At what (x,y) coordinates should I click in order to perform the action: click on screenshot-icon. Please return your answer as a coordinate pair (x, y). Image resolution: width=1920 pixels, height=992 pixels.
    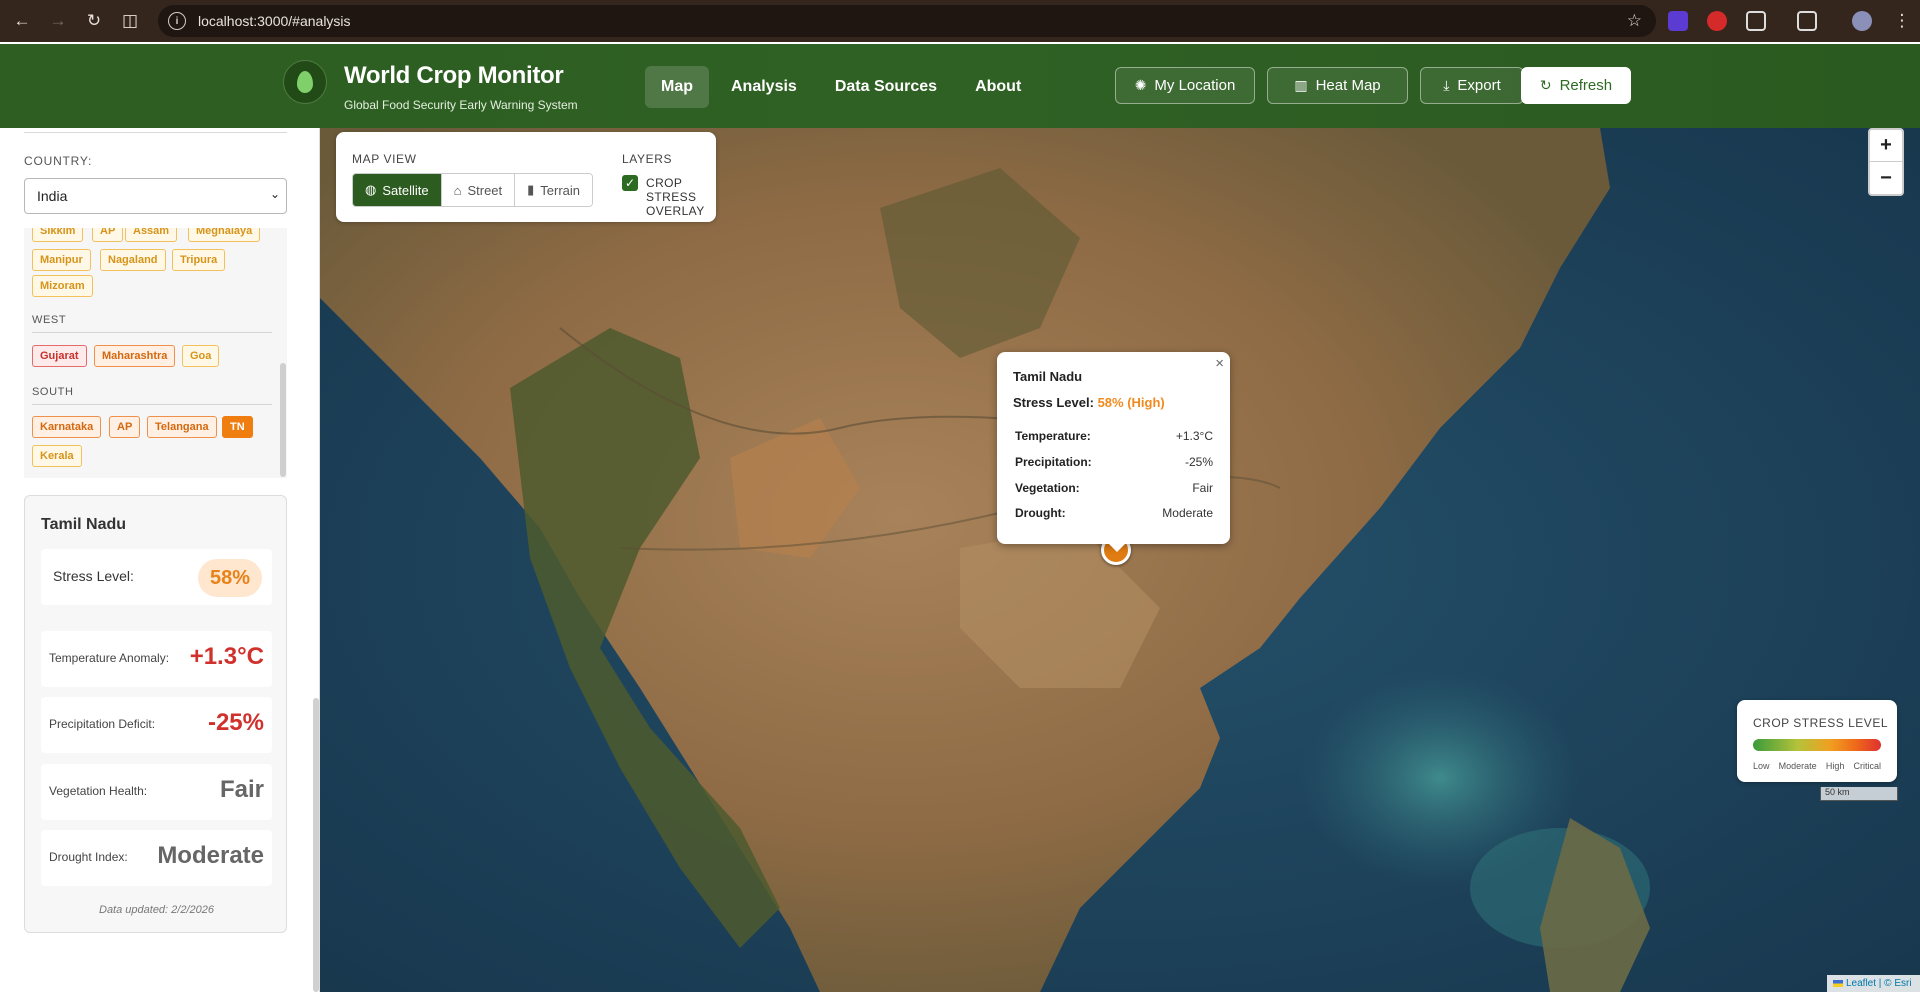
    Looking at the image, I should click on (1807, 21).